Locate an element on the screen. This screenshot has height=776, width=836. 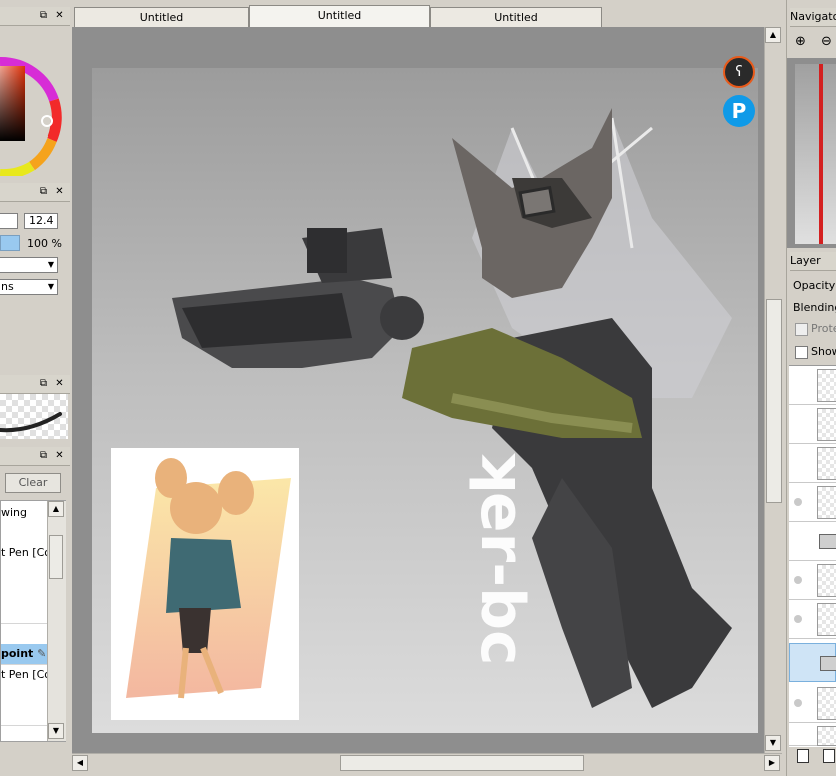
pen-icon: ✎ is located at coordinates (42, 653).